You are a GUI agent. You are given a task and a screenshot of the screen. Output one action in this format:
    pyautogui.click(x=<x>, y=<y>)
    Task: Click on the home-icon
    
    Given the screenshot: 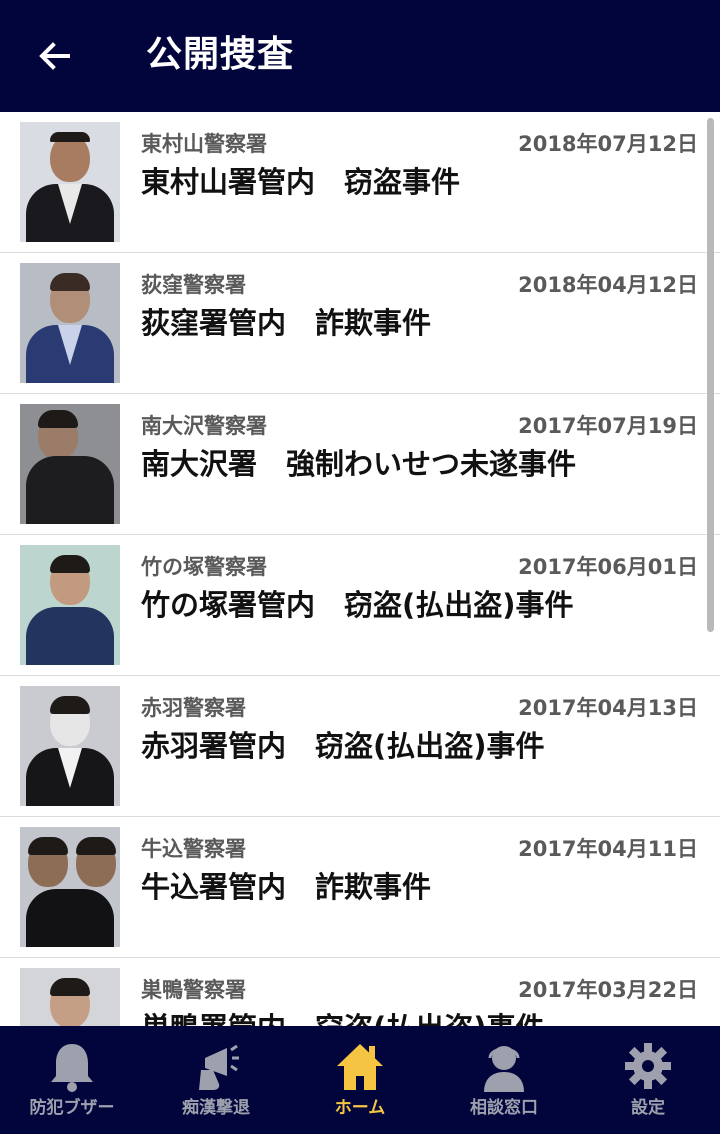 What is the action you would take?
    pyautogui.click(x=360, y=1067)
    